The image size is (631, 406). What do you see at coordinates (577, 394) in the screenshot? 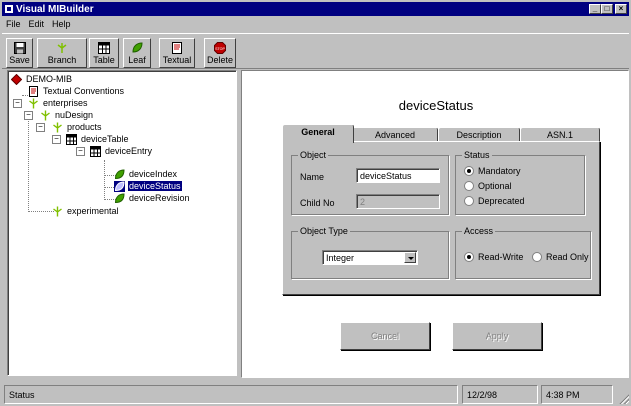
I see `status-time: 4:38 PM` at bounding box center [577, 394].